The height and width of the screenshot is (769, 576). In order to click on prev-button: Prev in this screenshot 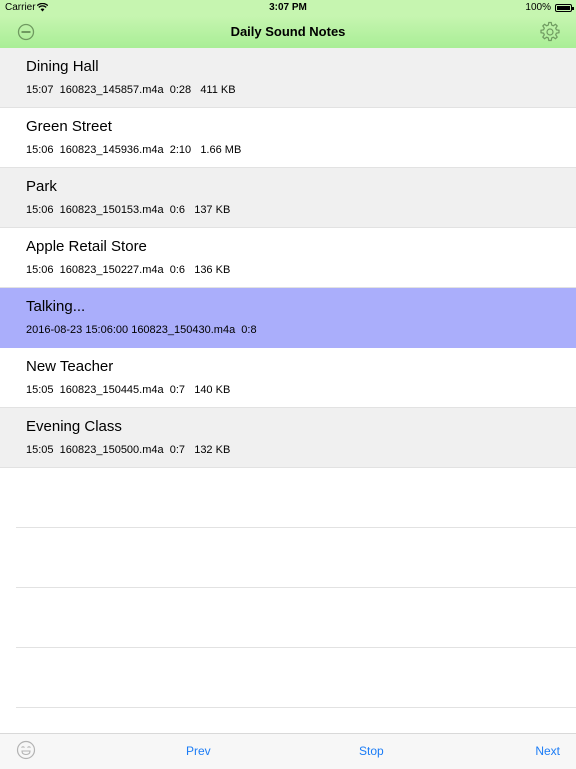, I will do `click(198, 751)`.